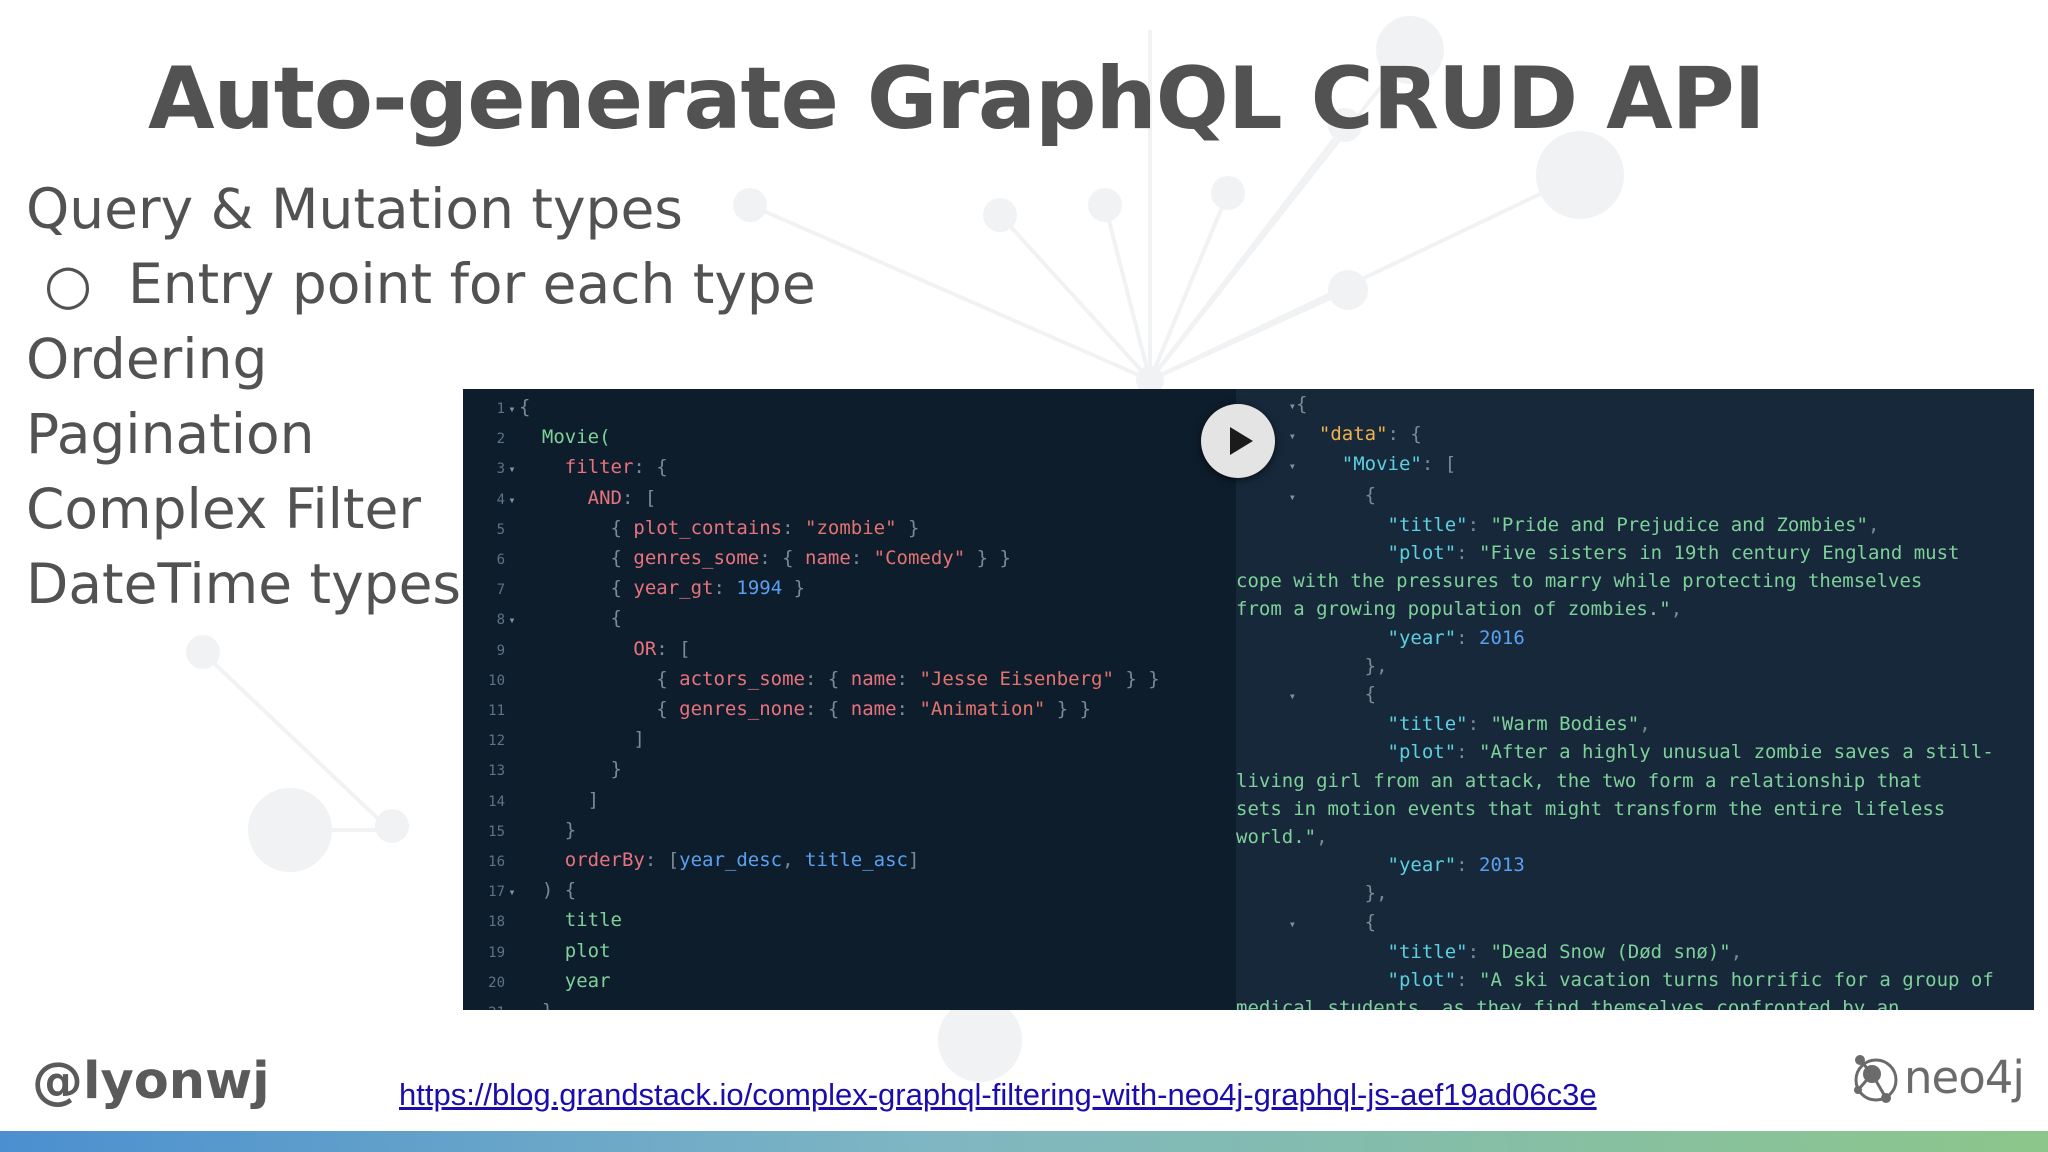  Describe the element at coordinates (957, 99) in the screenshot. I see `slide-title: Auto-generate GraphQL CRUD API` at that location.